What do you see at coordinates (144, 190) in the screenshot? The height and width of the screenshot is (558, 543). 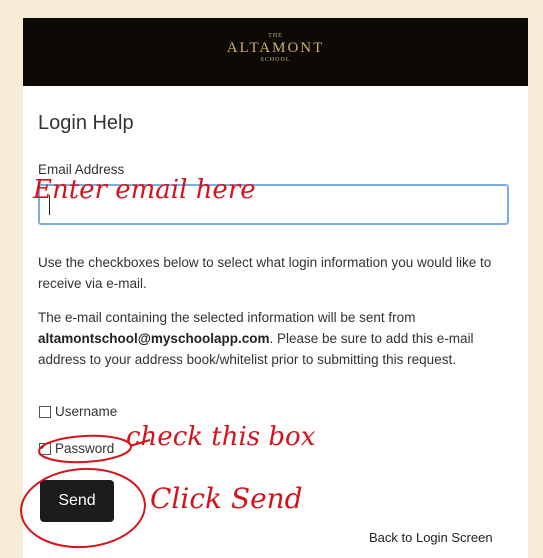 I see `annotation-enter-email: Enter email here` at bounding box center [144, 190].